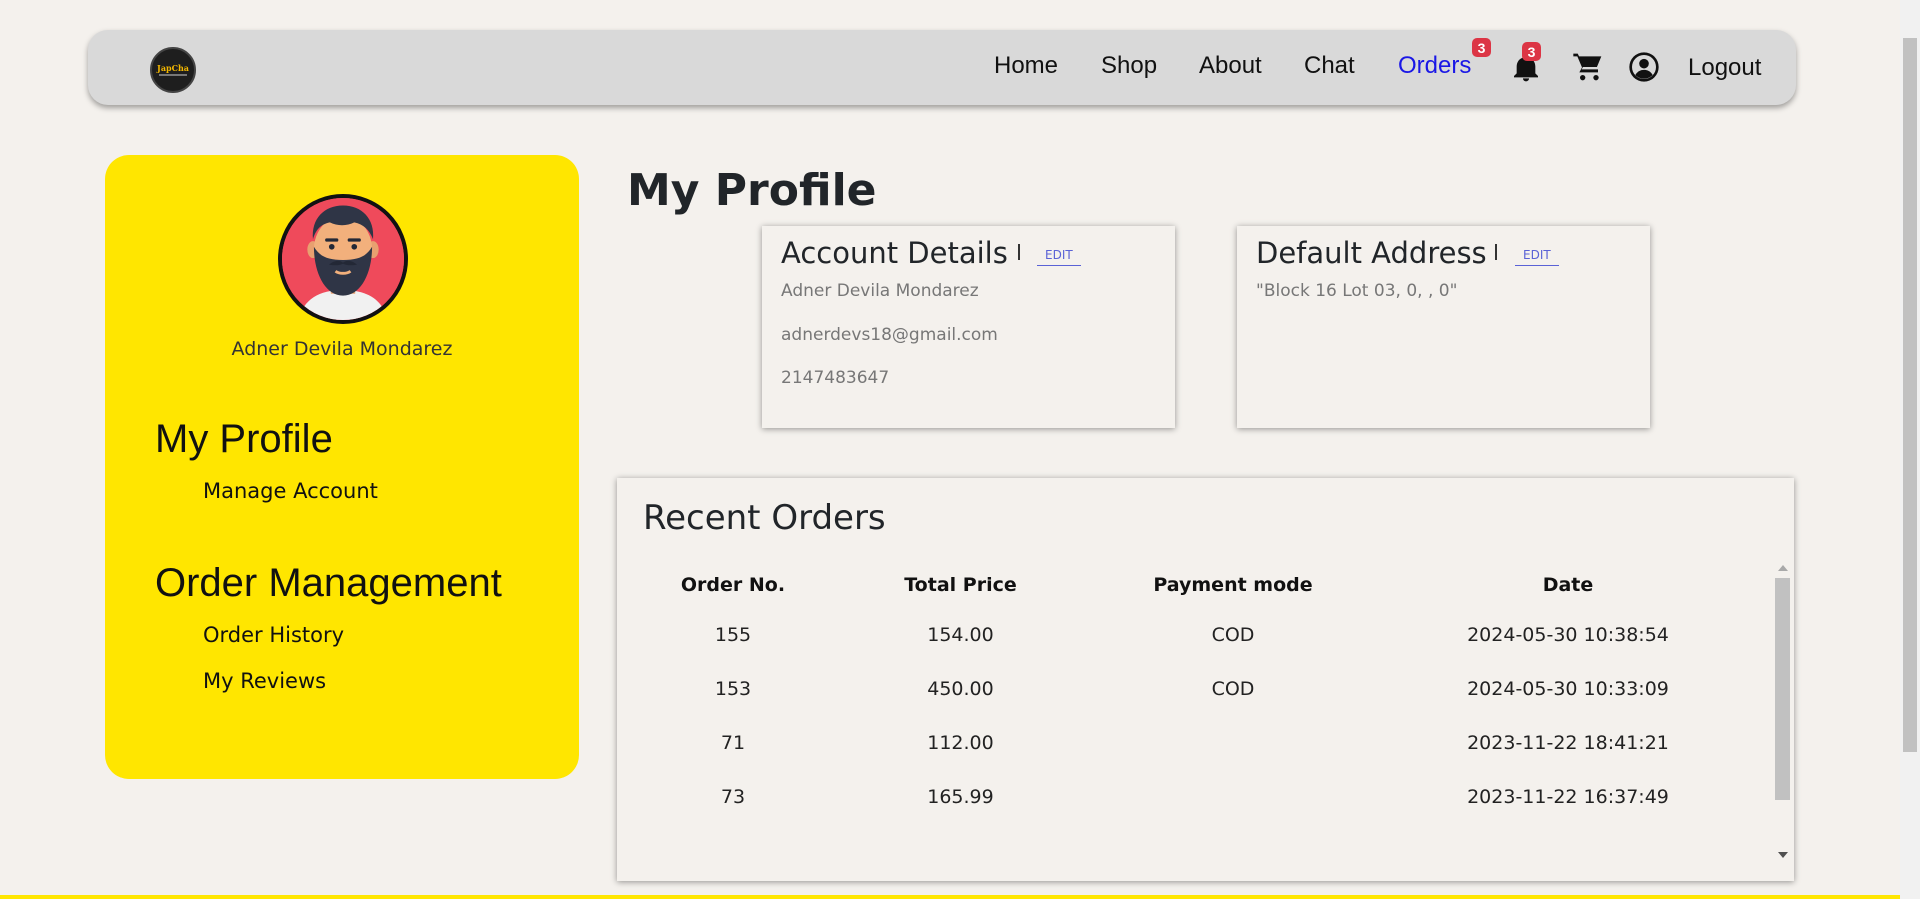 The image size is (1920, 899). I want to click on scroll-down-arrow-icon, so click(1783, 855).